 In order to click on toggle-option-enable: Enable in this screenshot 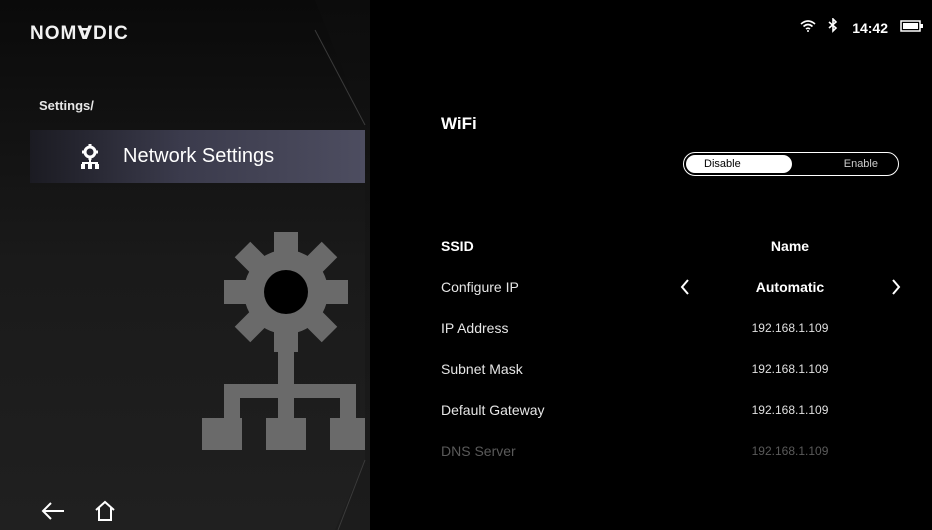, I will do `click(845, 164)`.